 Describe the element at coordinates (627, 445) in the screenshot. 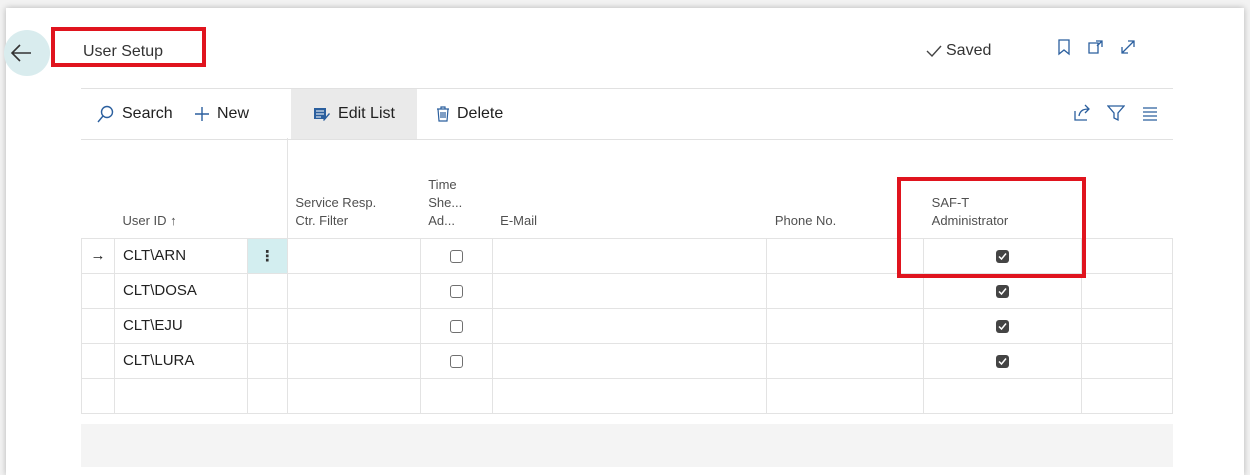

I see `grid-empty-area` at that location.